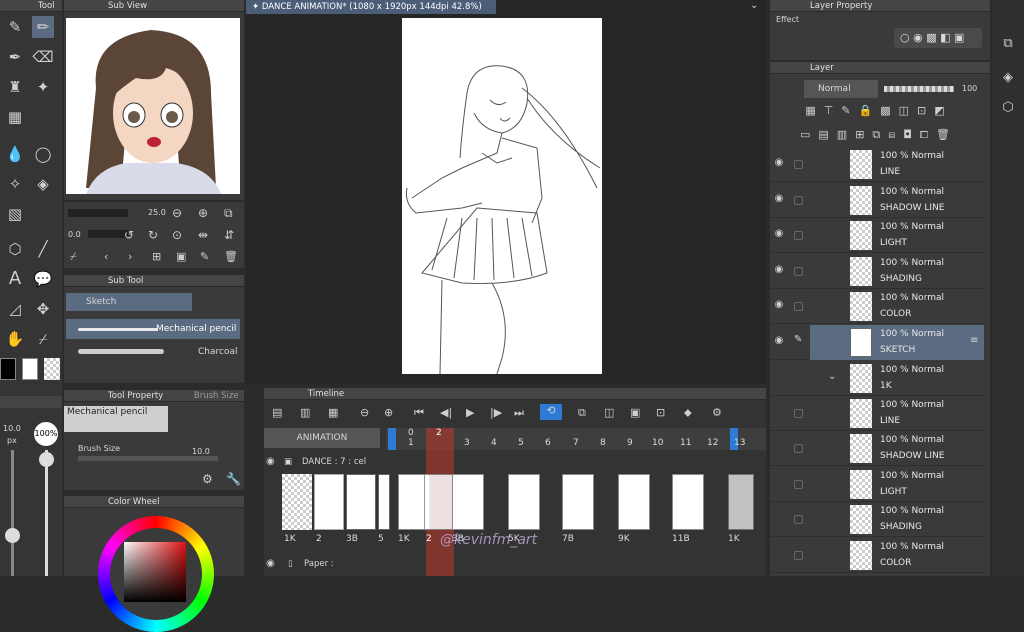 The width and height of the screenshot is (1024, 632). Describe the element at coordinates (889, 110) in the screenshot. I see `lock-alpha-icon: ▩` at that location.